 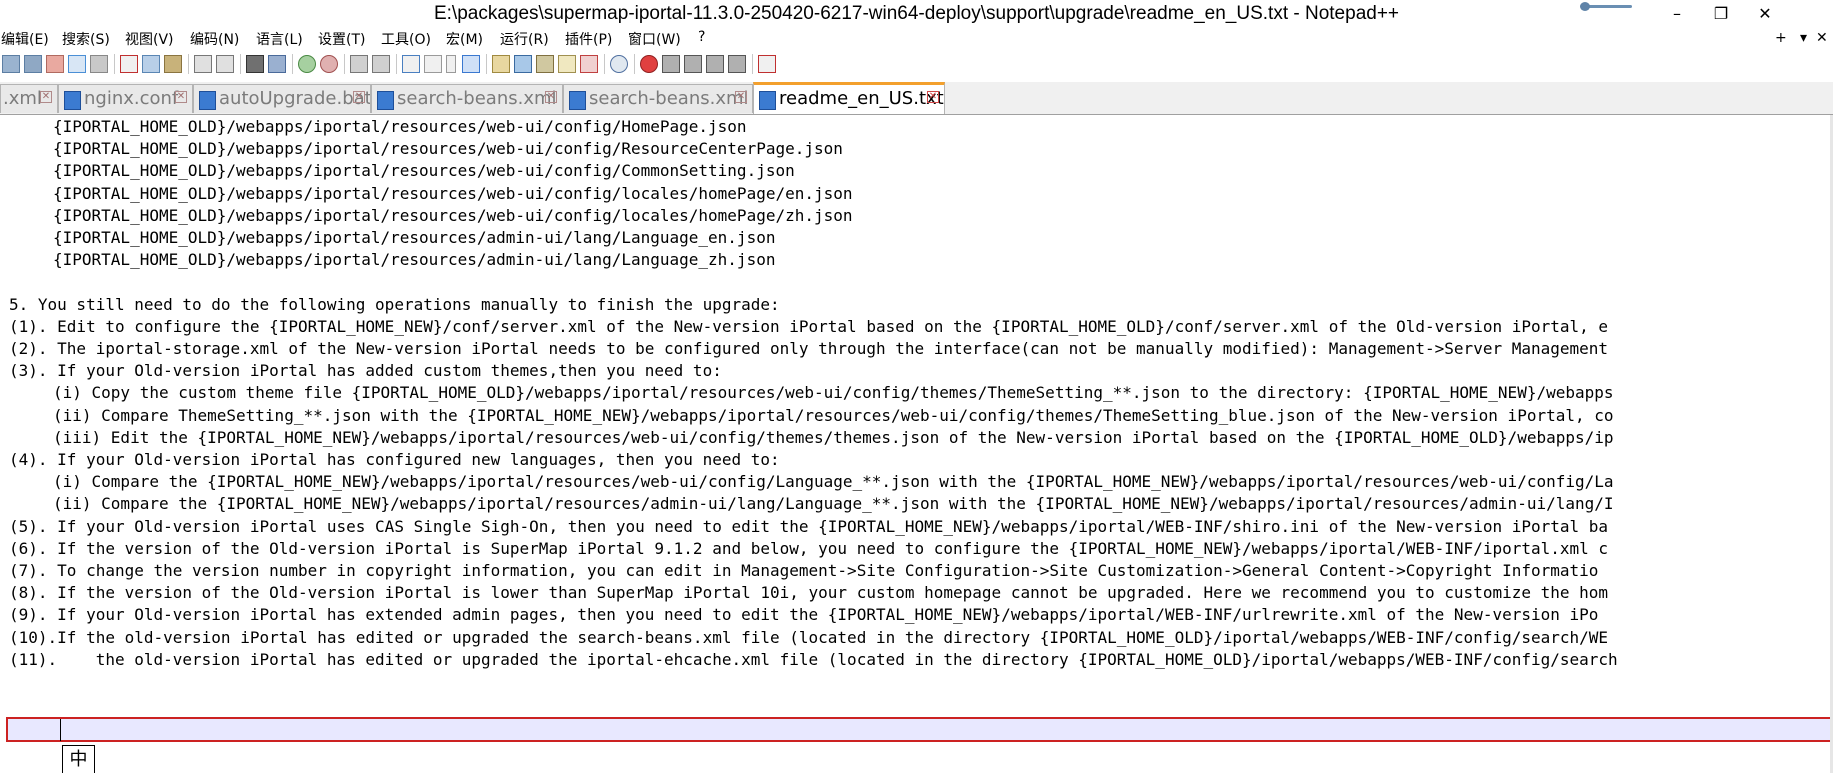 I want to click on cut-icon, so click(x=129, y=64).